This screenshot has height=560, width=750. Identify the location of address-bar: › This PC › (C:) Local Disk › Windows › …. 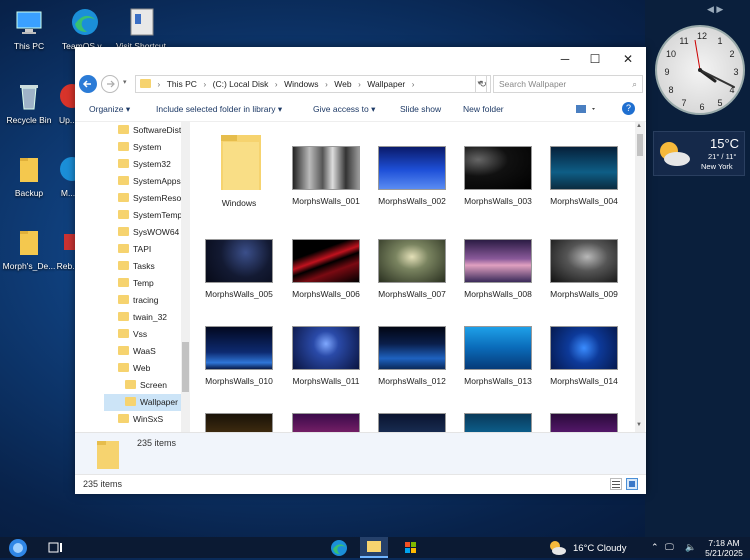
(311, 84).